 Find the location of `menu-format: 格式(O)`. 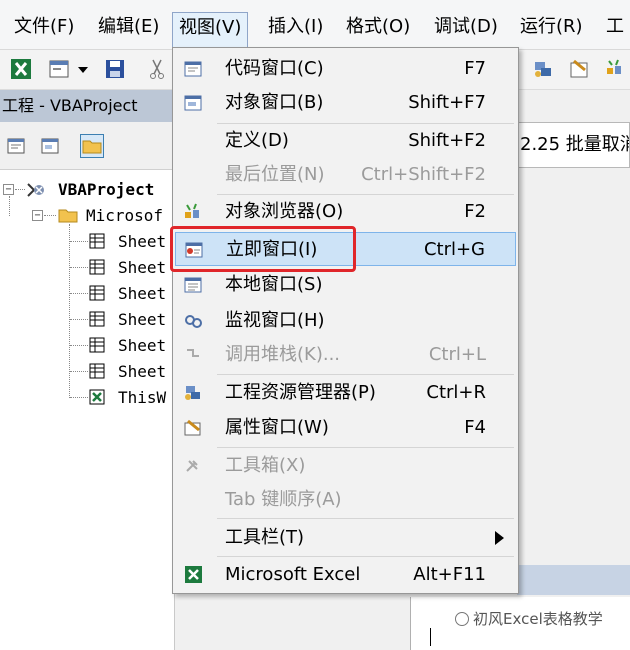

menu-format: 格式(O) is located at coordinates (378, 27).